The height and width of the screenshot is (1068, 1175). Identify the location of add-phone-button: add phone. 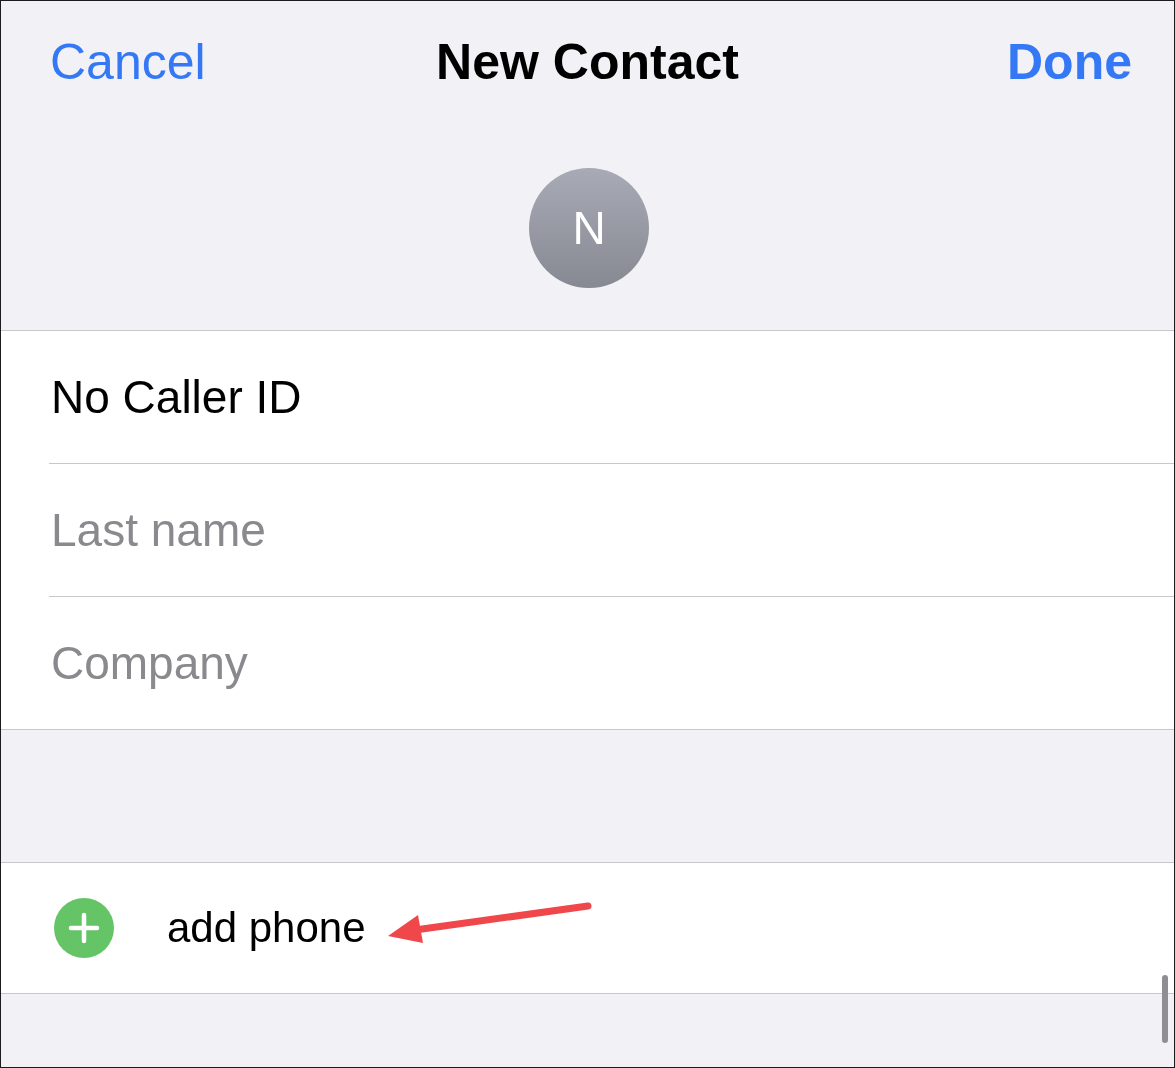
(587, 928).